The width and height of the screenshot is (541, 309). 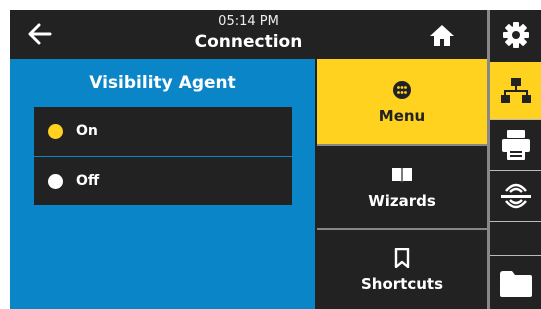 I want to click on menu-button-label: Menu, so click(x=402, y=115).